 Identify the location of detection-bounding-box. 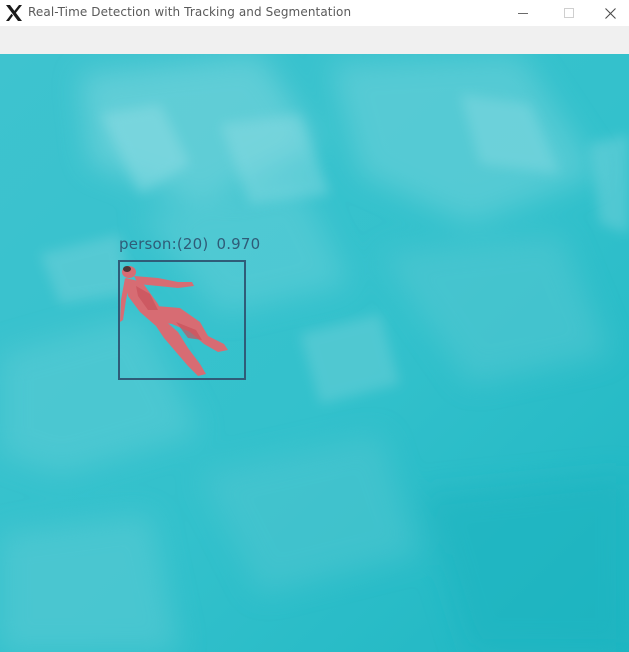
(182, 320).